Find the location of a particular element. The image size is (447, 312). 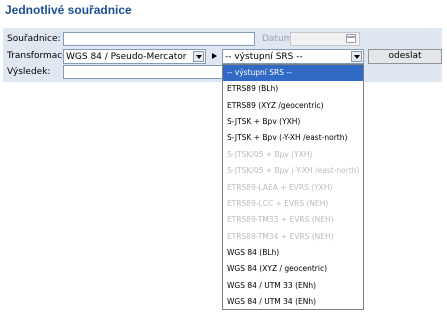

calendar-icon is located at coordinates (351, 38).